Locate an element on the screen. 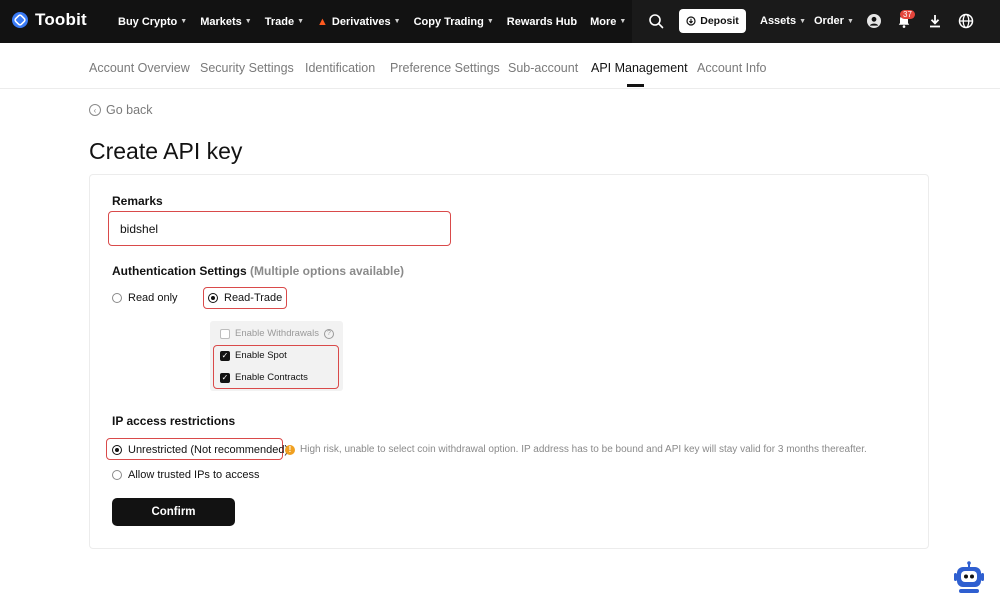  nav-more: More ▼ is located at coordinates (608, 22).